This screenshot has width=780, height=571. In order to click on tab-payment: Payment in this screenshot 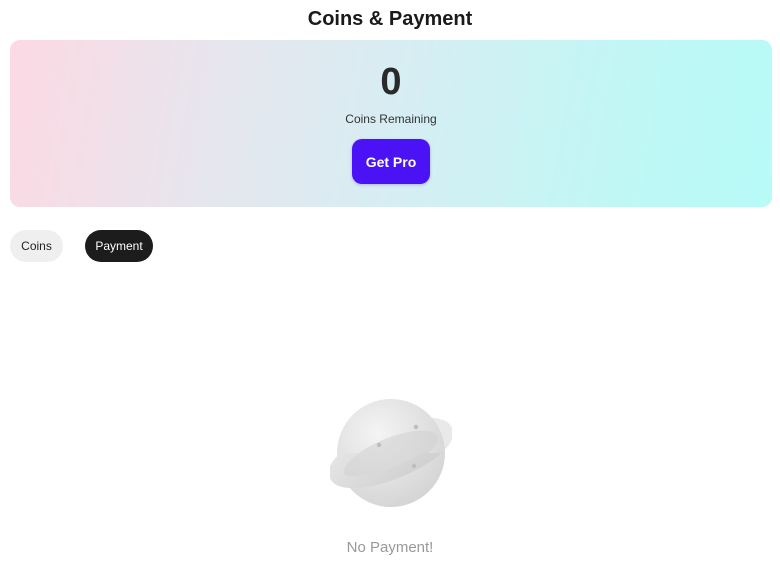, I will do `click(119, 246)`.